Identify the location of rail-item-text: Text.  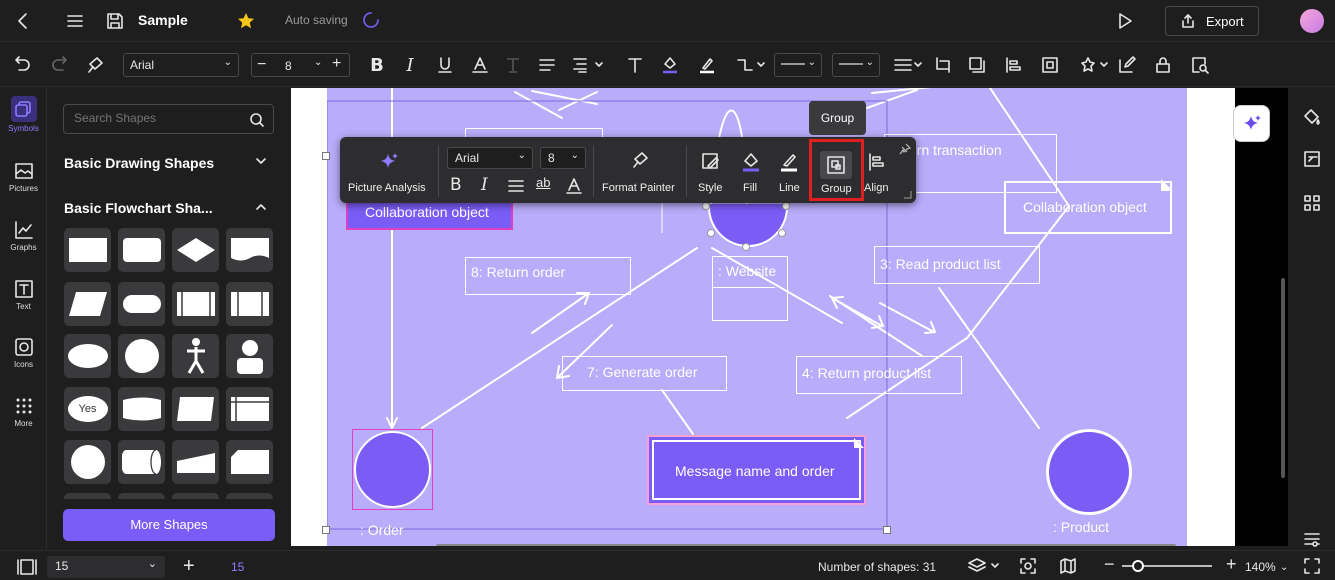
(23, 294).